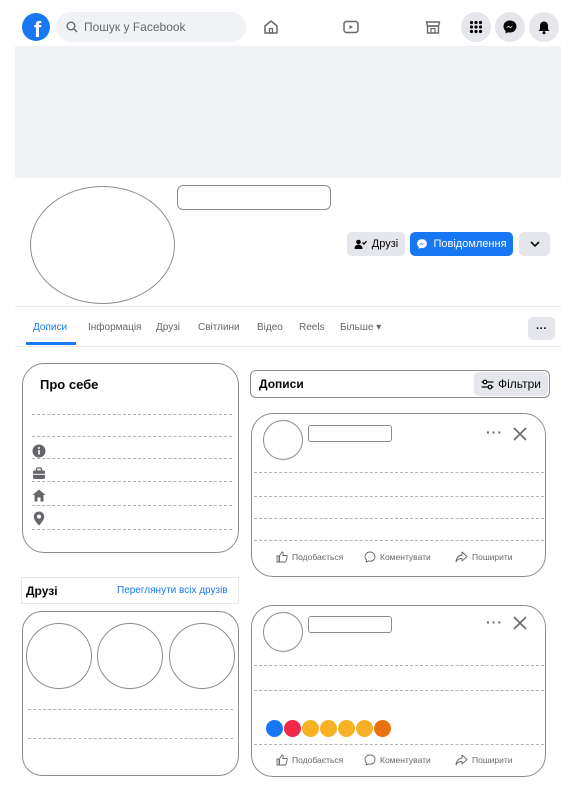 This screenshot has height=787, width=561. I want to click on active-tab-indicator, so click(51, 343).